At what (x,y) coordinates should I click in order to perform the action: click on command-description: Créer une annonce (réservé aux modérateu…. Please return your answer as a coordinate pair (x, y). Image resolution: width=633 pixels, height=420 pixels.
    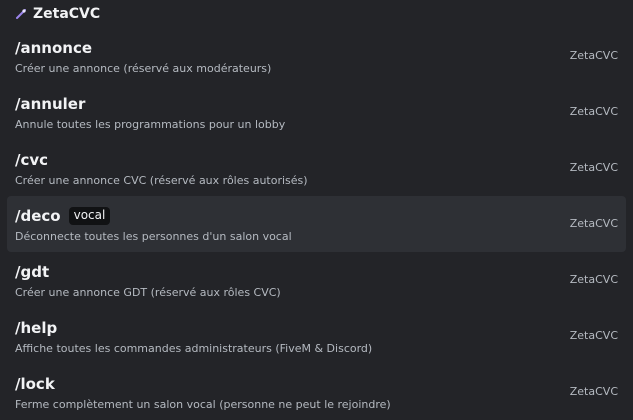
    Looking at the image, I should click on (143, 68).